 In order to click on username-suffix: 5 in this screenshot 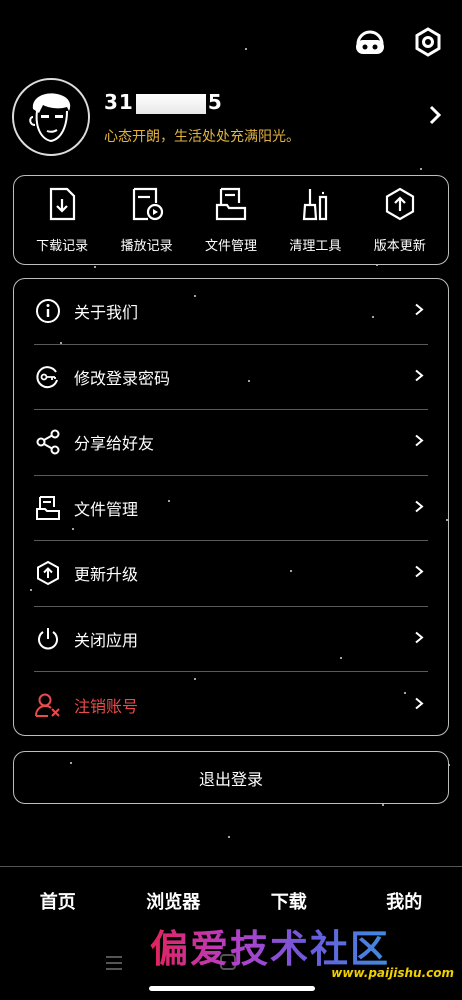, I will do `click(215, 102)`.